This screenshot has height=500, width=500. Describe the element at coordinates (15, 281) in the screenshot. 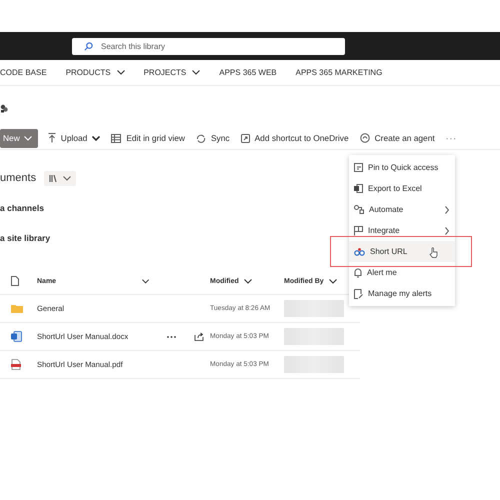

I see `file-type-icon` at that location.